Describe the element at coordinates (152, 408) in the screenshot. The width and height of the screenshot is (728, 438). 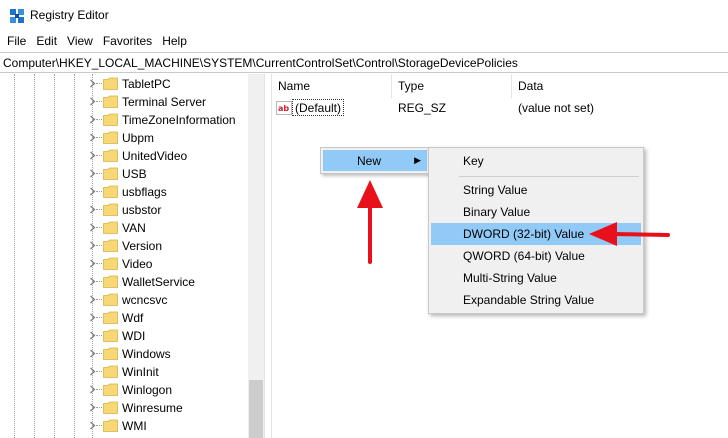
I see `tree-item-label: Winresume` at that location.